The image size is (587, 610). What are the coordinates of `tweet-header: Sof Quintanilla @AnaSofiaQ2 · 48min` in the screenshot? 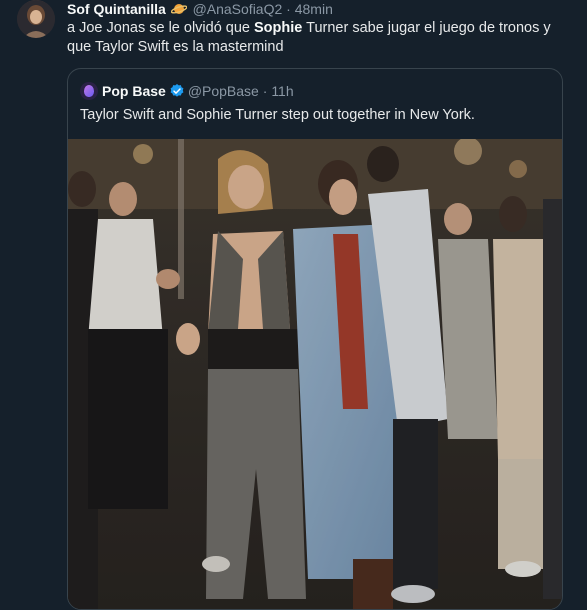 It's located at (200, 9).